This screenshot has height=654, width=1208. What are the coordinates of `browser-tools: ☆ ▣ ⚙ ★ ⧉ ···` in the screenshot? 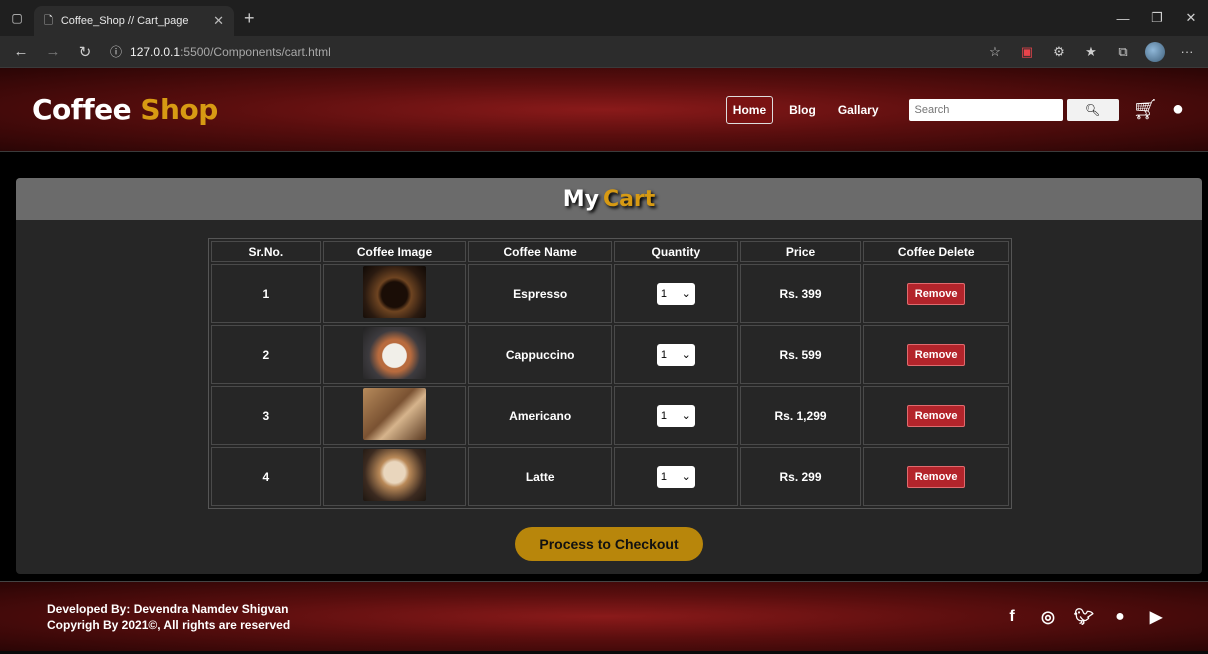 It's located at (1091, 52).